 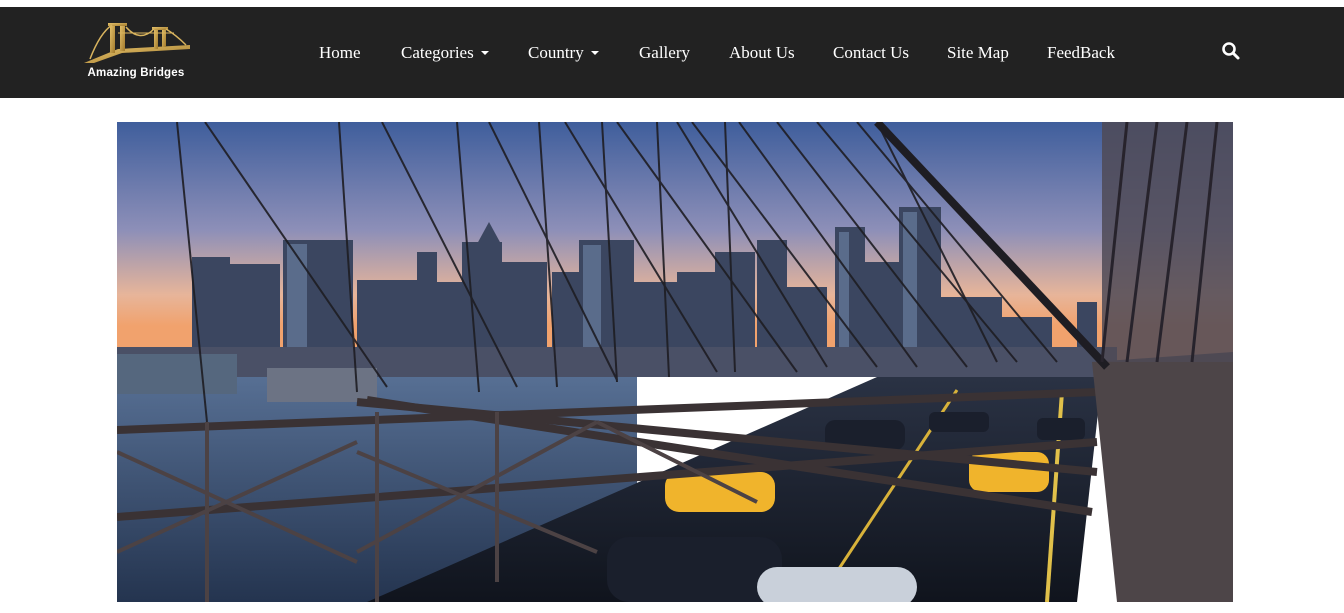 I want to click on search-button, so click(x=1232, y=52).